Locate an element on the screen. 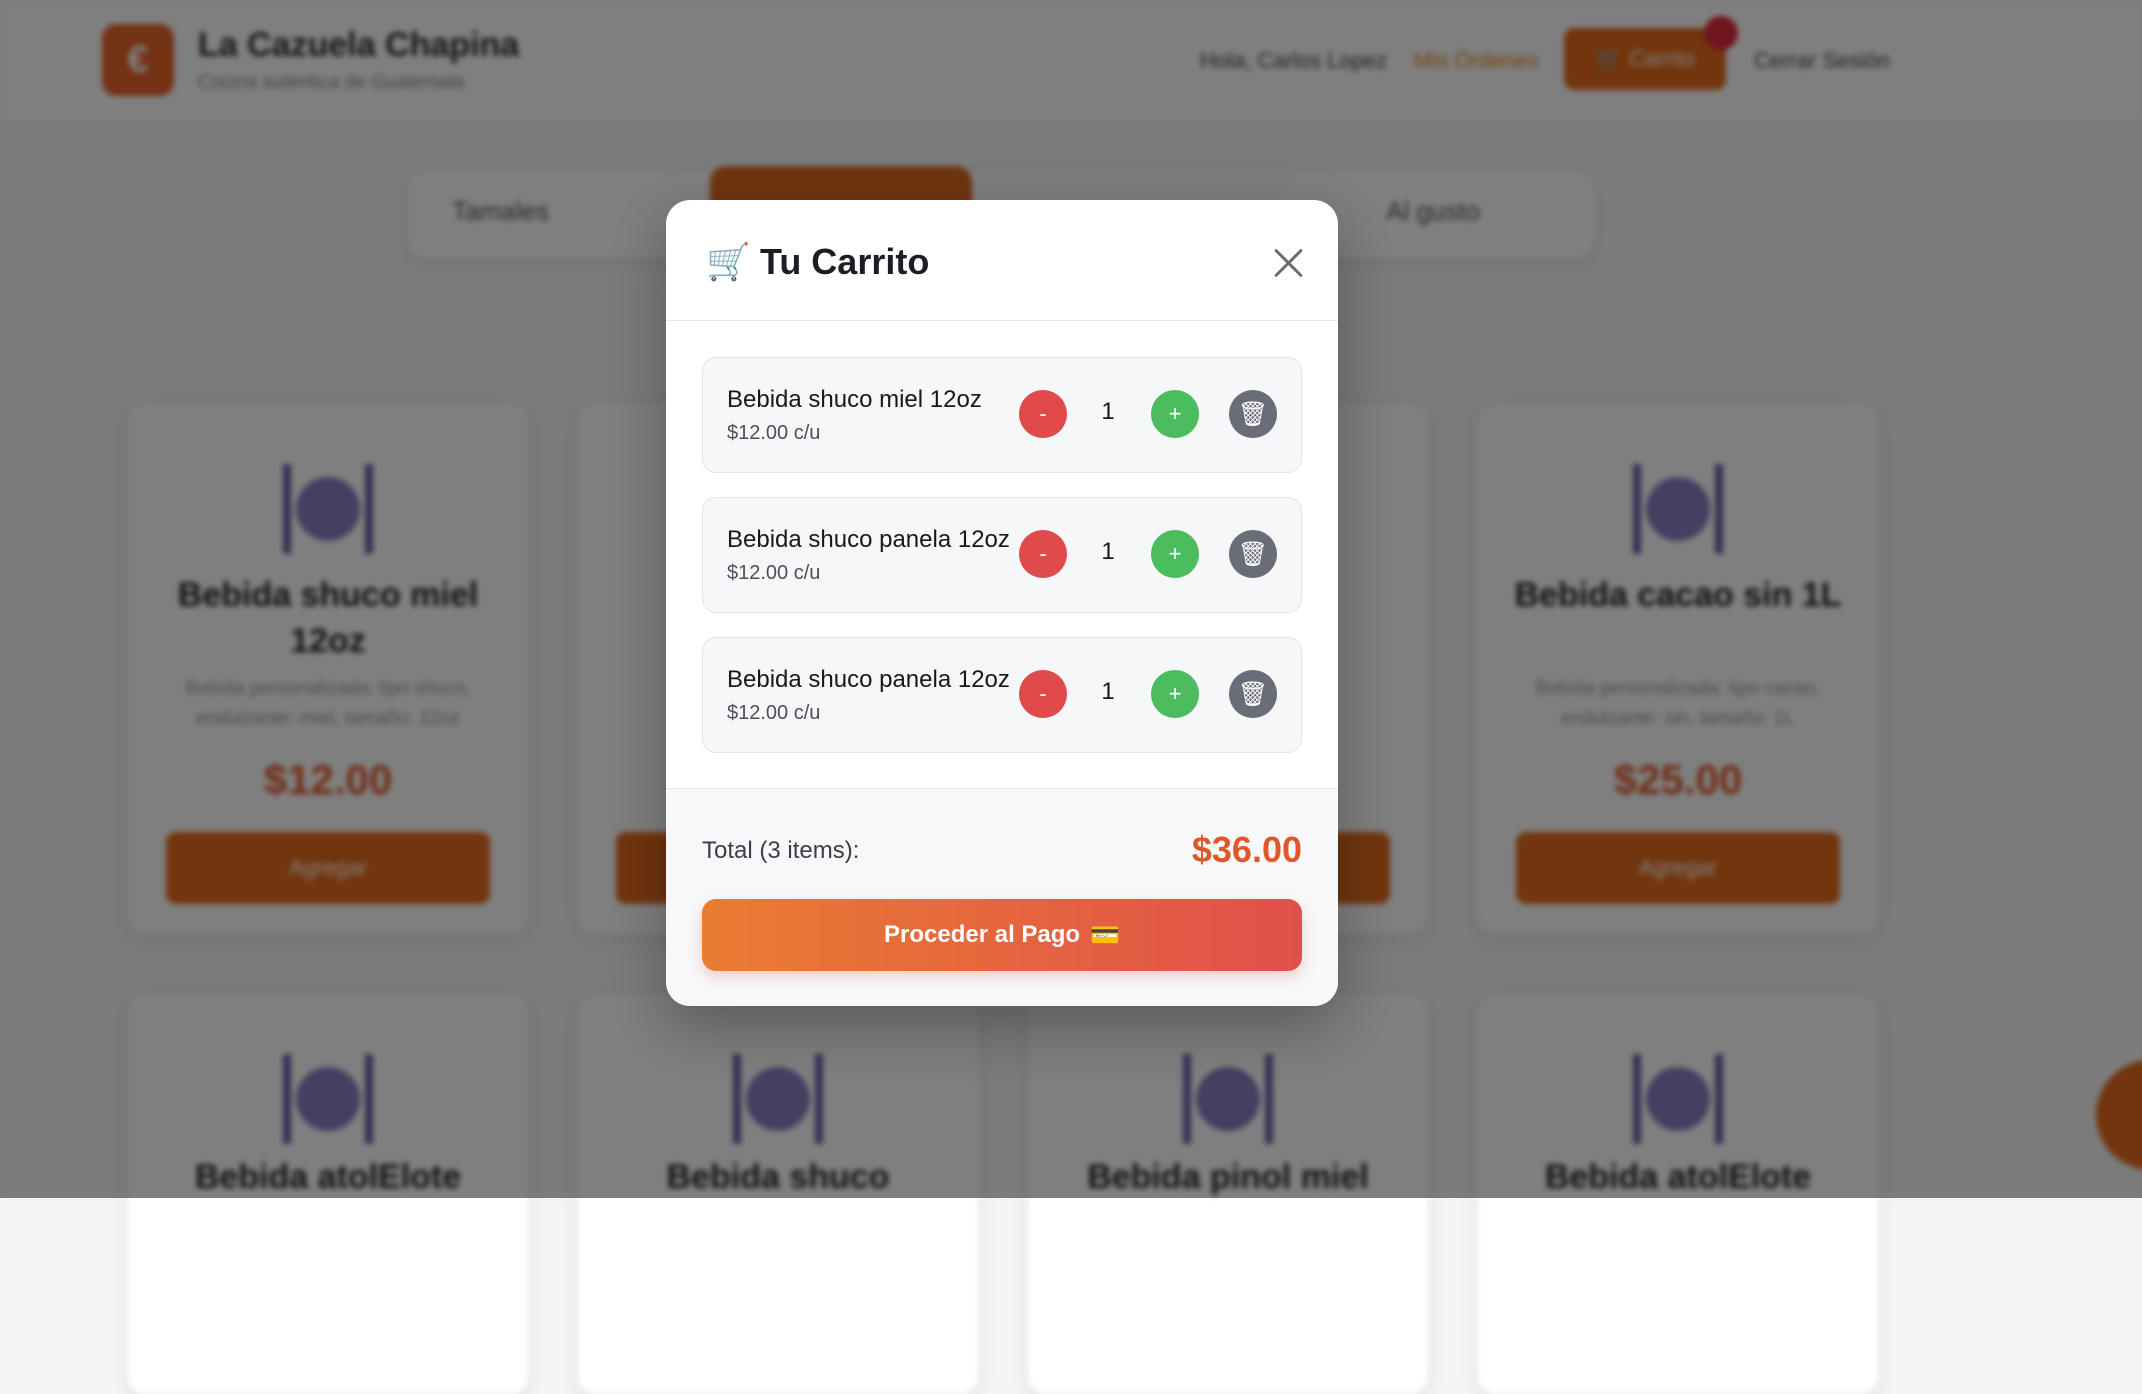 This screenshot has height=1394, width=2142. cart-modal-title: Tu Carrito is located at coordinates (845, 261).